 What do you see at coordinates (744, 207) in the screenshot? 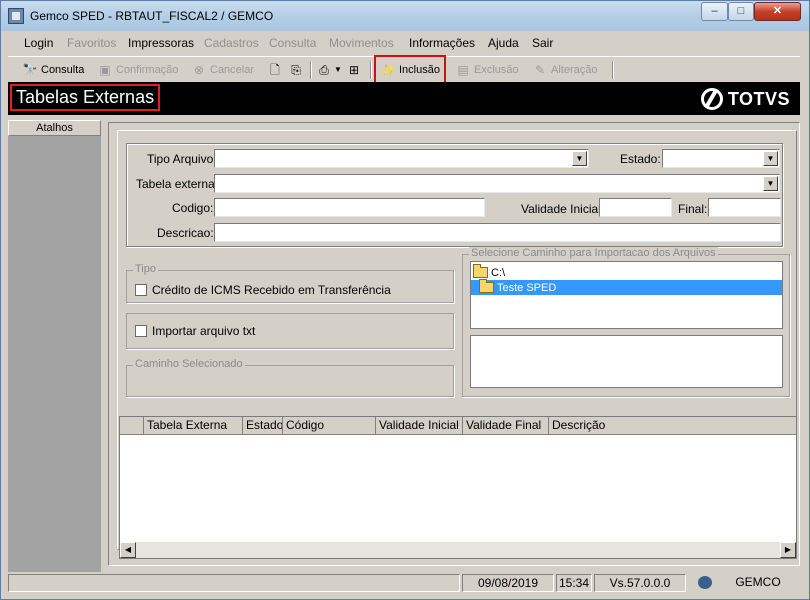
I see `final-input` at bounding box center [744, 207].